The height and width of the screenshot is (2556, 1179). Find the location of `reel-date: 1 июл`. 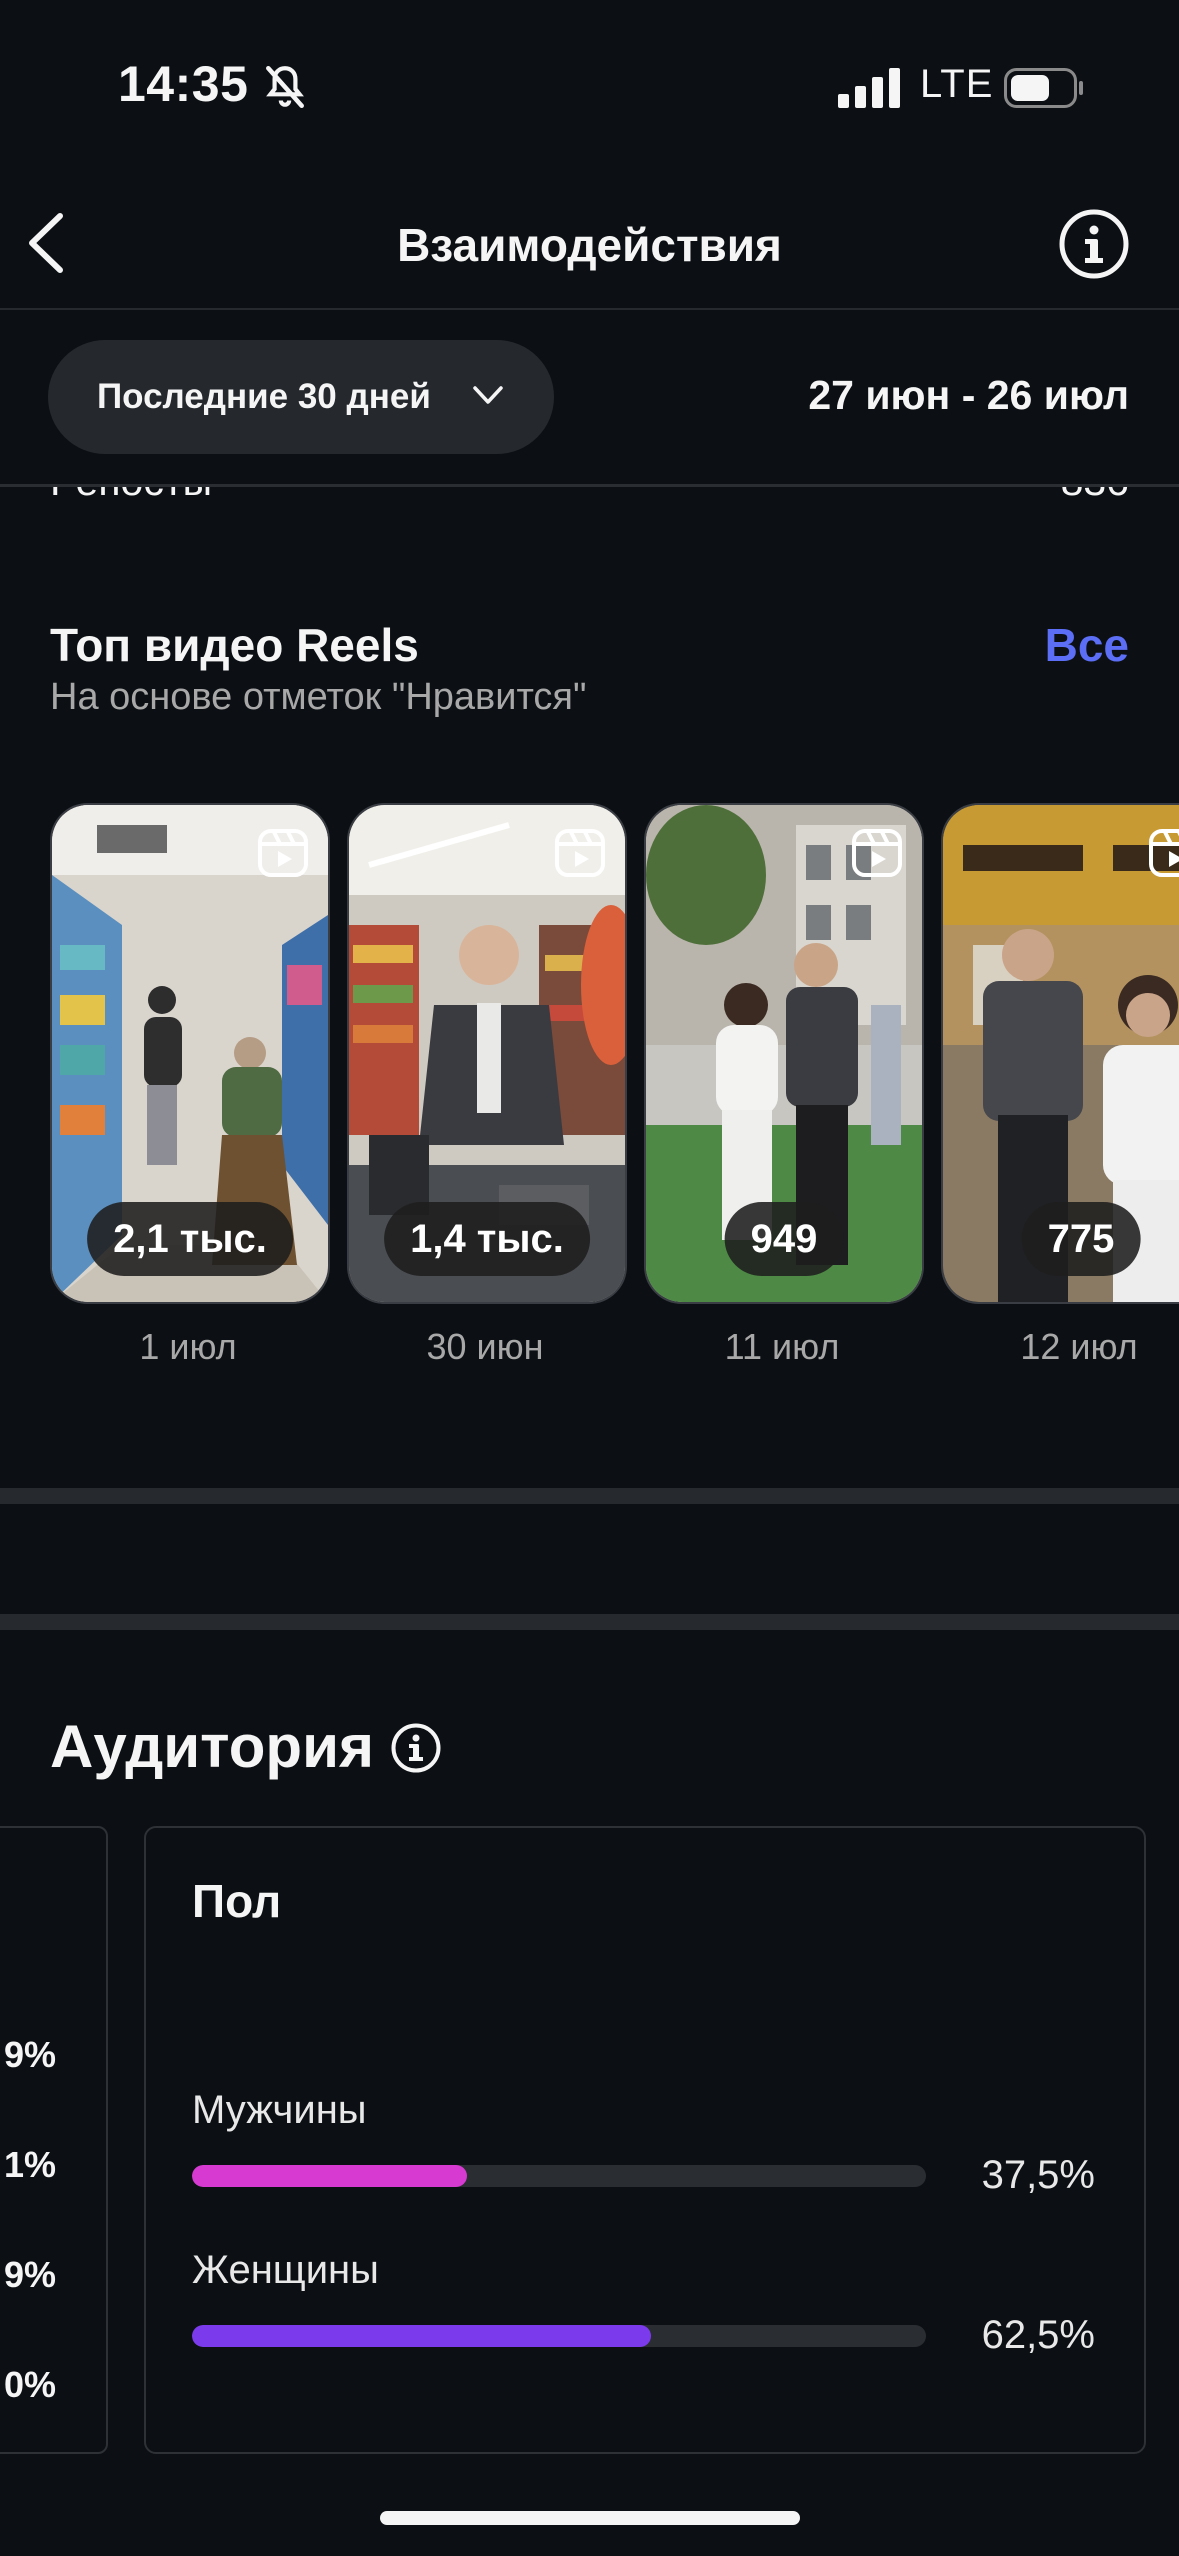

reel-date: 1 июл is located at coordinates (188, 1346).